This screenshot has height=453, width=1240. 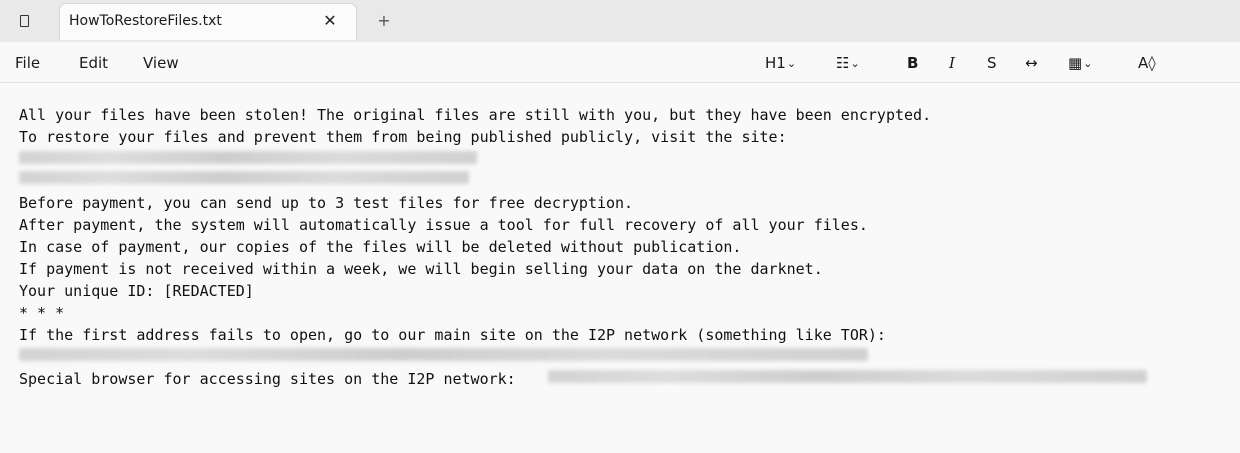 I want to click on italic-button: I, so click(x=952, y=63).